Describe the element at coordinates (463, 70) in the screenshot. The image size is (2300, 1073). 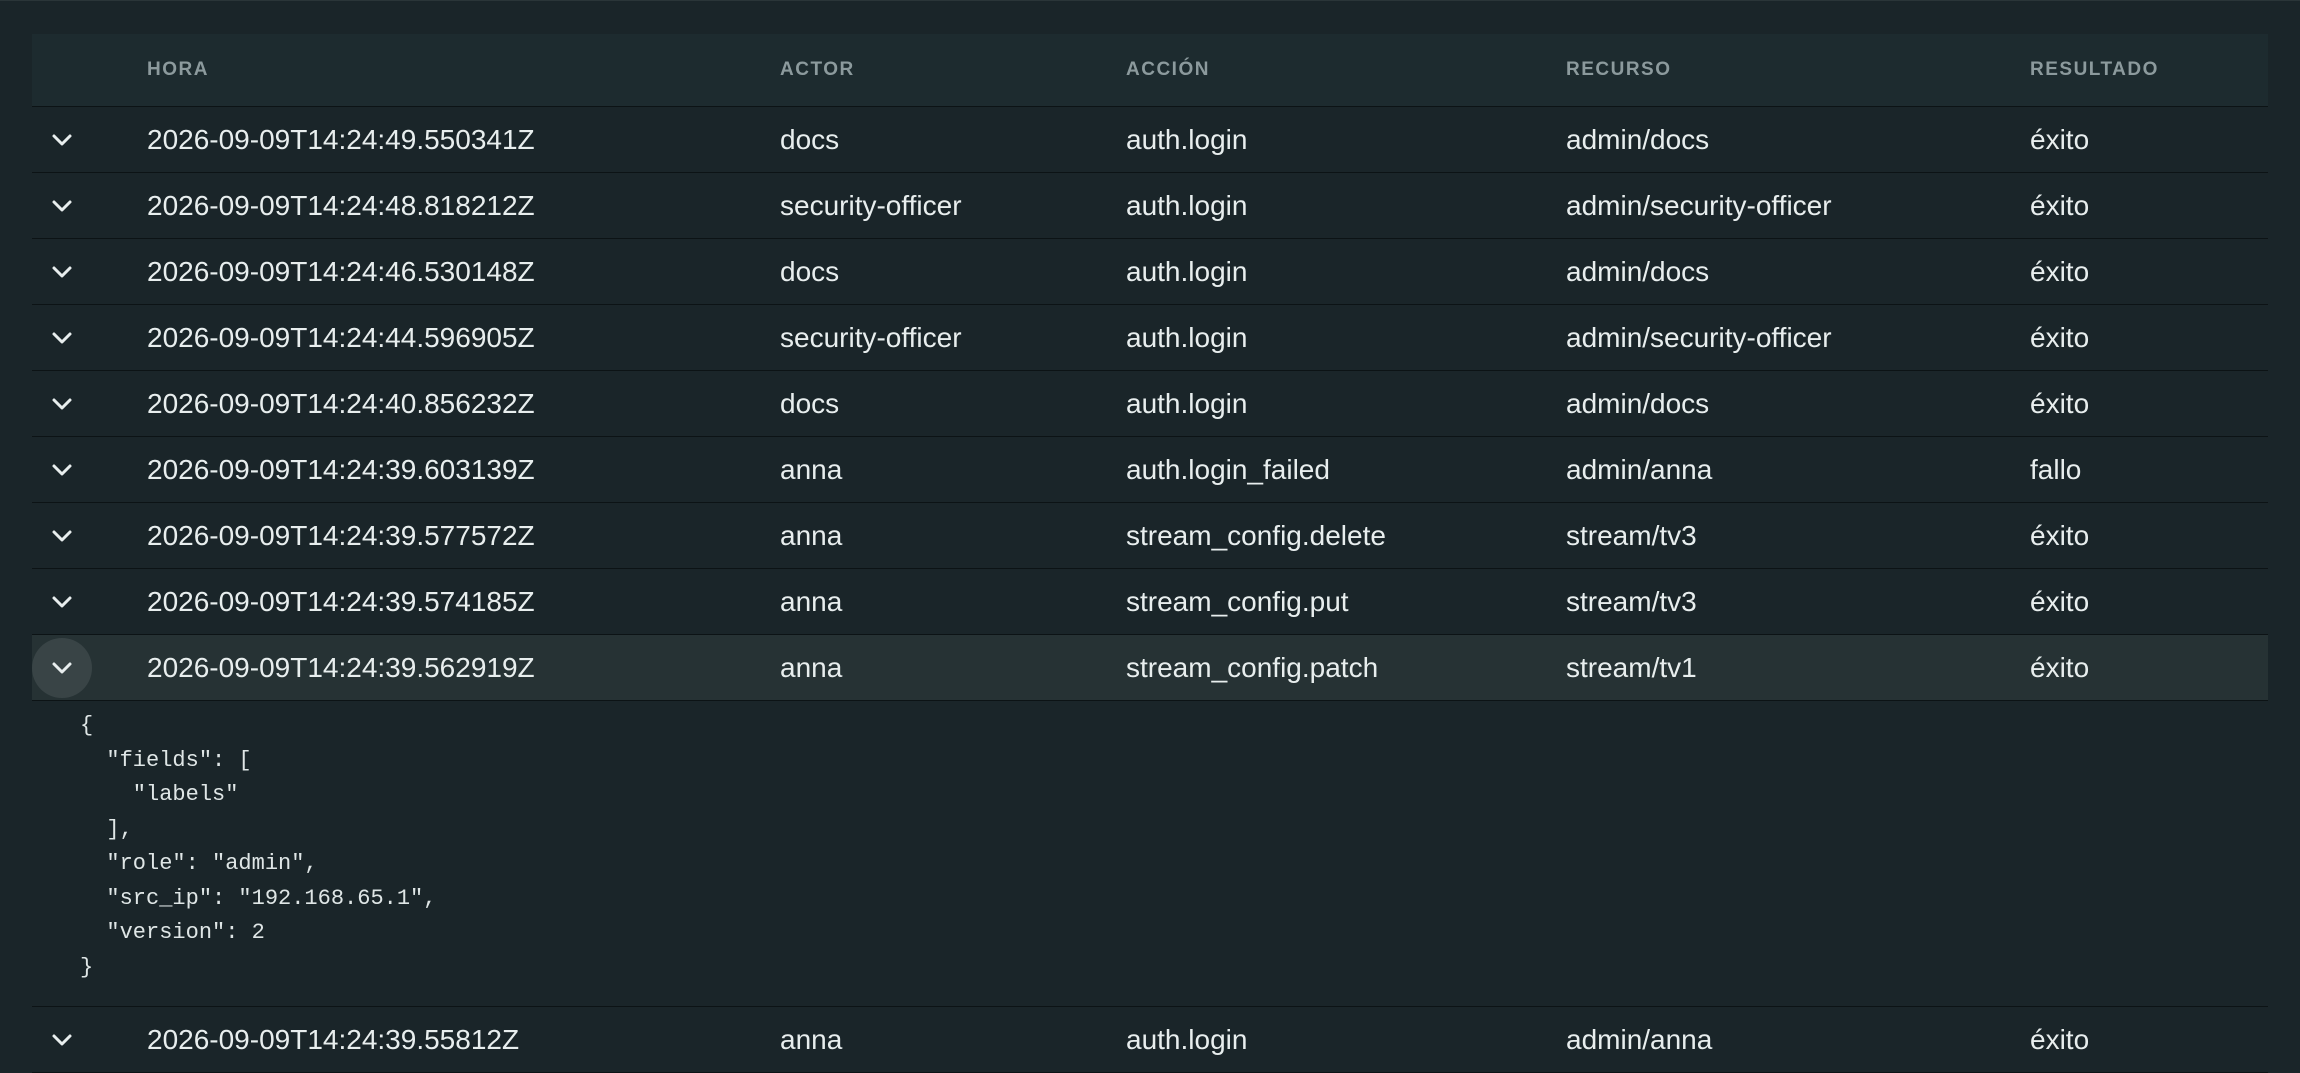
I see `column-header-time: HORA` at that location.